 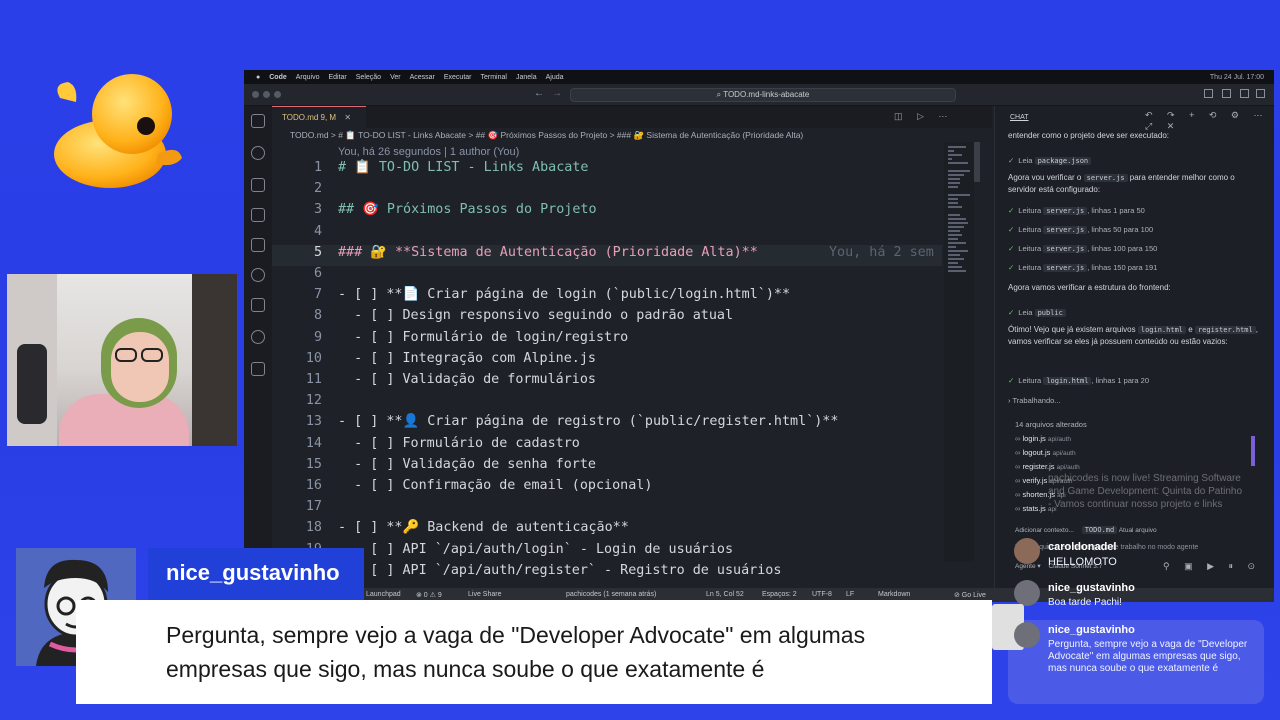 I want to click on editor-scrollbar, so click(x=977, y=162).